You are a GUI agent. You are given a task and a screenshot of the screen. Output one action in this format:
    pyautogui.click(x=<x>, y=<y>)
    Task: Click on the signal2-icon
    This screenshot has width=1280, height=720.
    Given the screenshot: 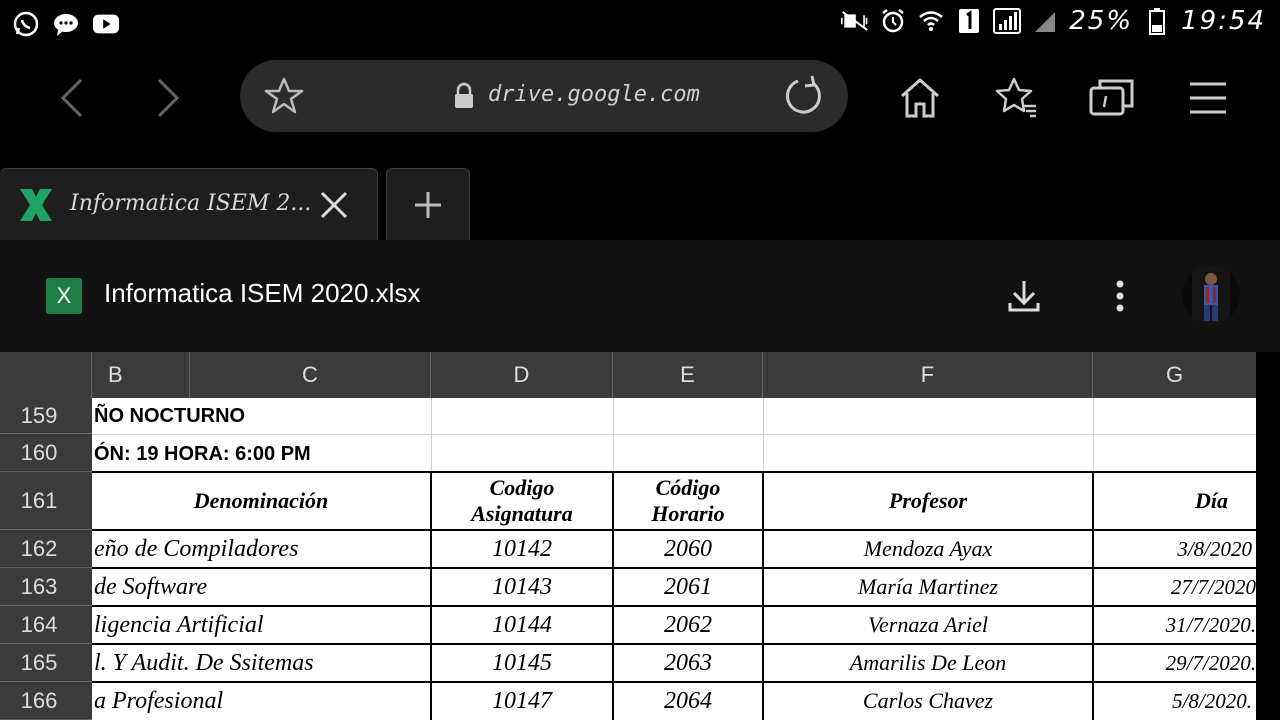 What is the action you would take?
    pyautogui.click(x=1045, y=21)
    